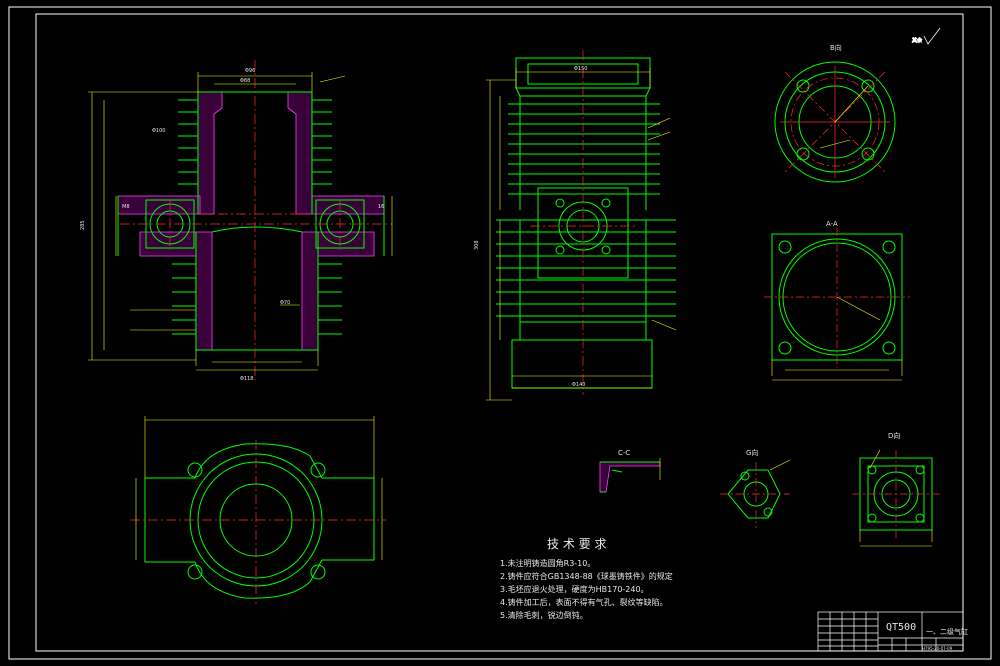  Describe the element at coordinates (477, 245) in the screenshot. I see `svg-text: 308` at that location.